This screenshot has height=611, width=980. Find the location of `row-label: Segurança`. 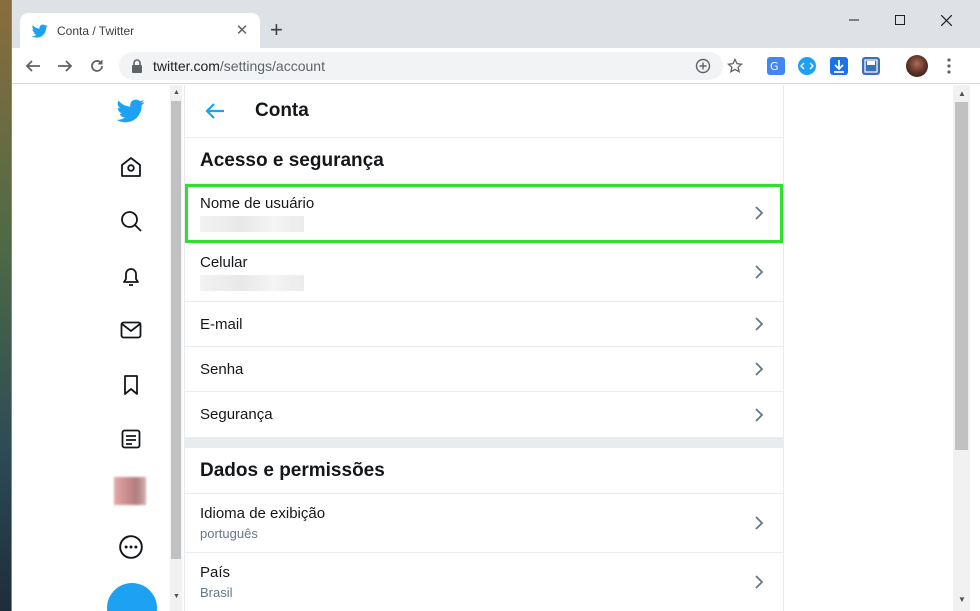

row-label: Segurança is located at coordinates (236, 414).